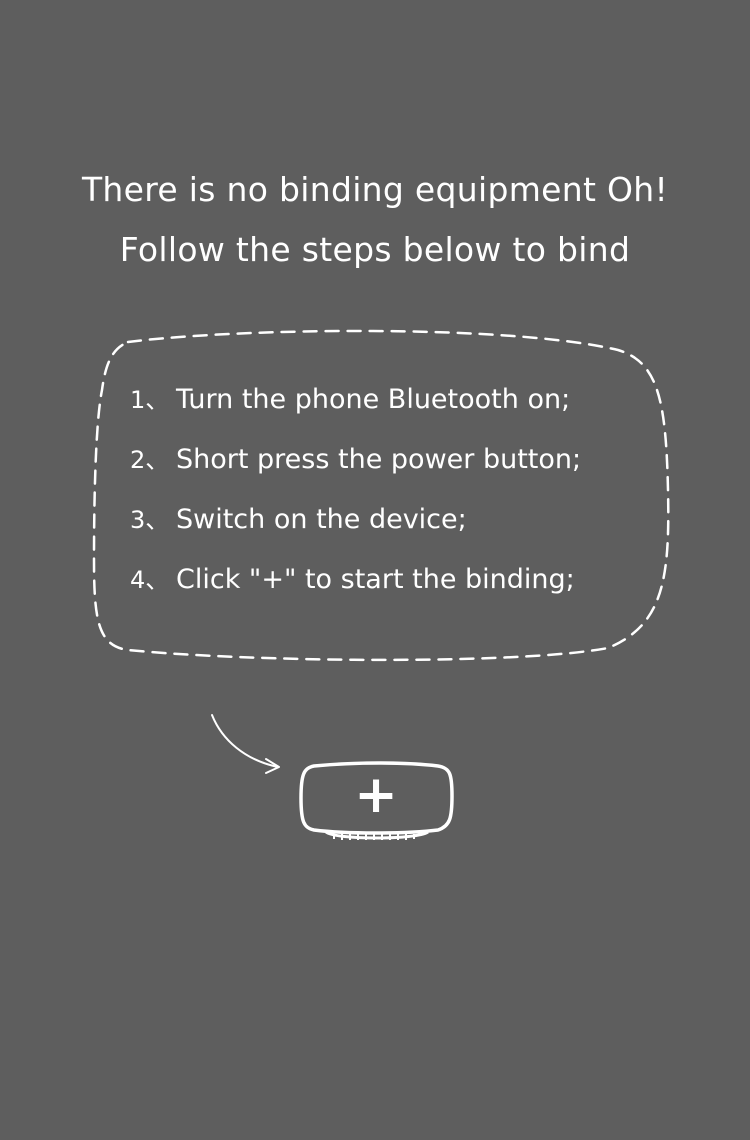 Image resolution: width=750 pixels, height=1140 pixels. Describe the element at coordinates (375, 189) in the screenshot. I see `empty-state-title: There is no binding equipment Oh!` at that location.